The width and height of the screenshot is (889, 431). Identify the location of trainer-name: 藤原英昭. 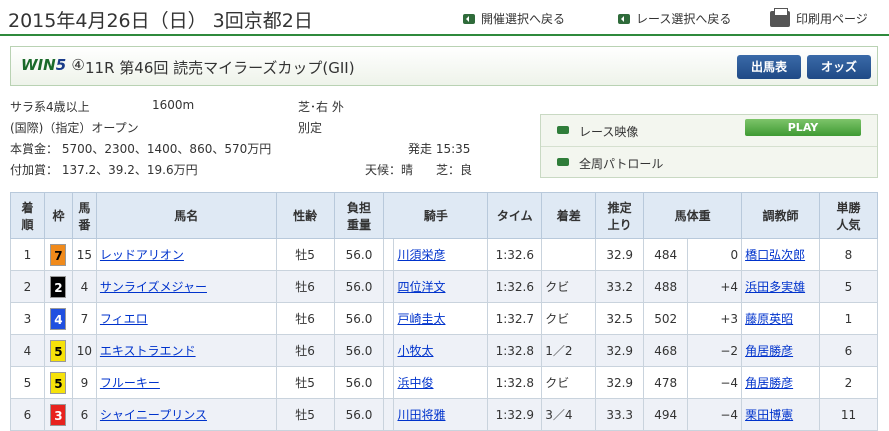
(780, 318).